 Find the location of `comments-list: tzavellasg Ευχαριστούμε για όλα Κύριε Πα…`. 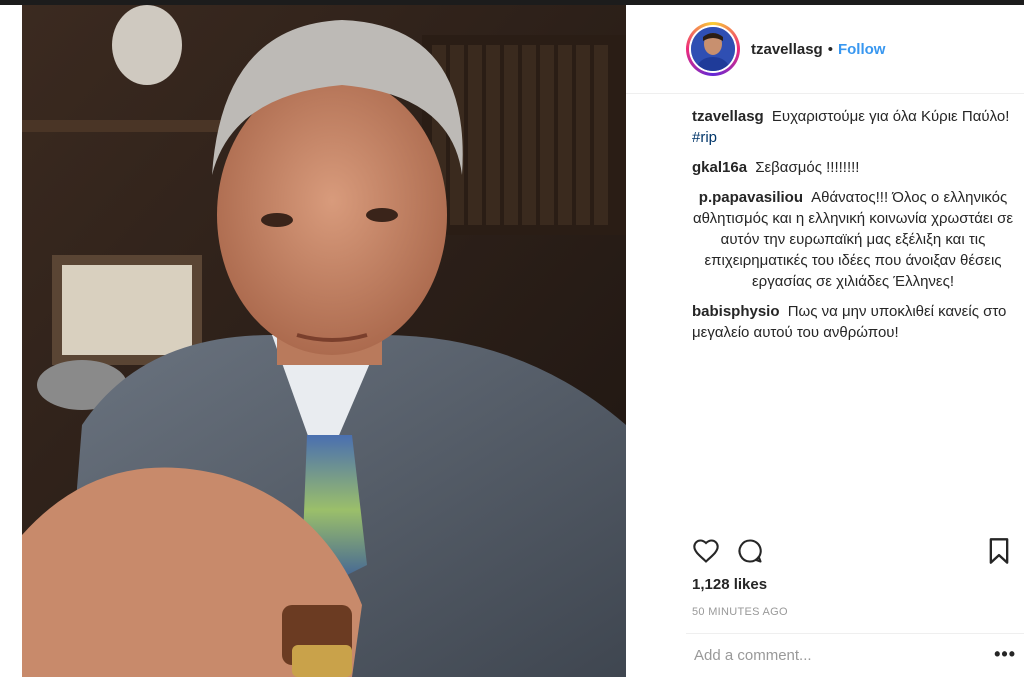

comments-list: tzavellasg Ευχαριστούμε για όλα Κύριε Πα… is located at coordinates (853, 229).